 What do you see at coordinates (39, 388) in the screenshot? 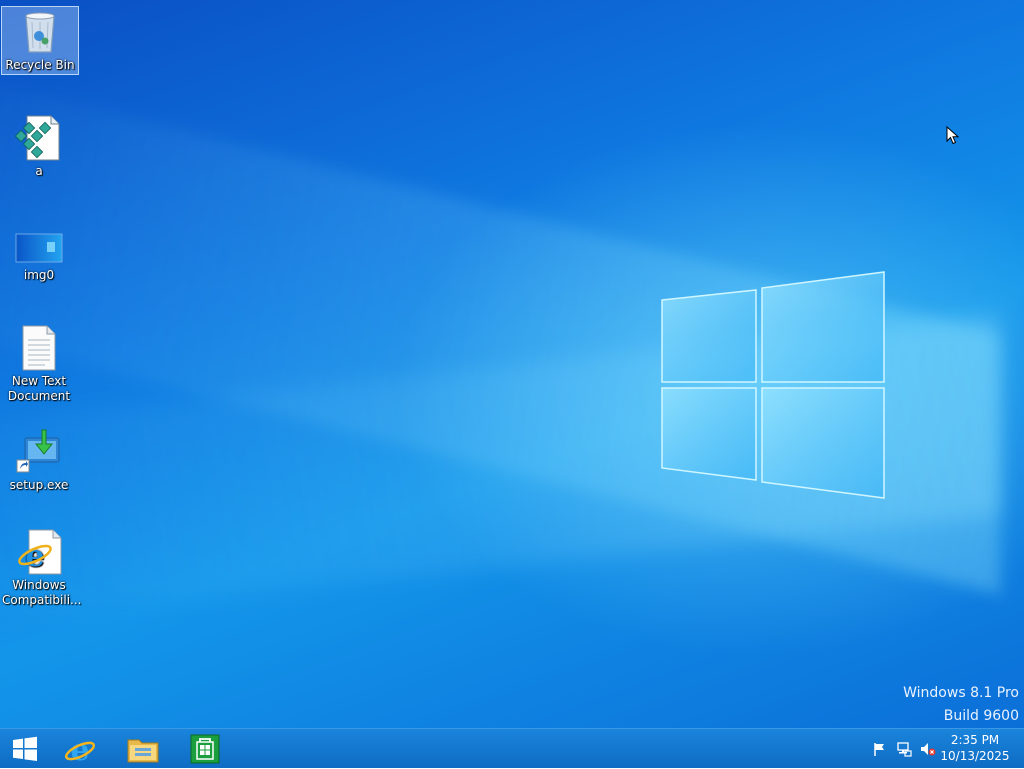
I see `desktop-icon-label: New Text Document` at bounding box center [39, 388].